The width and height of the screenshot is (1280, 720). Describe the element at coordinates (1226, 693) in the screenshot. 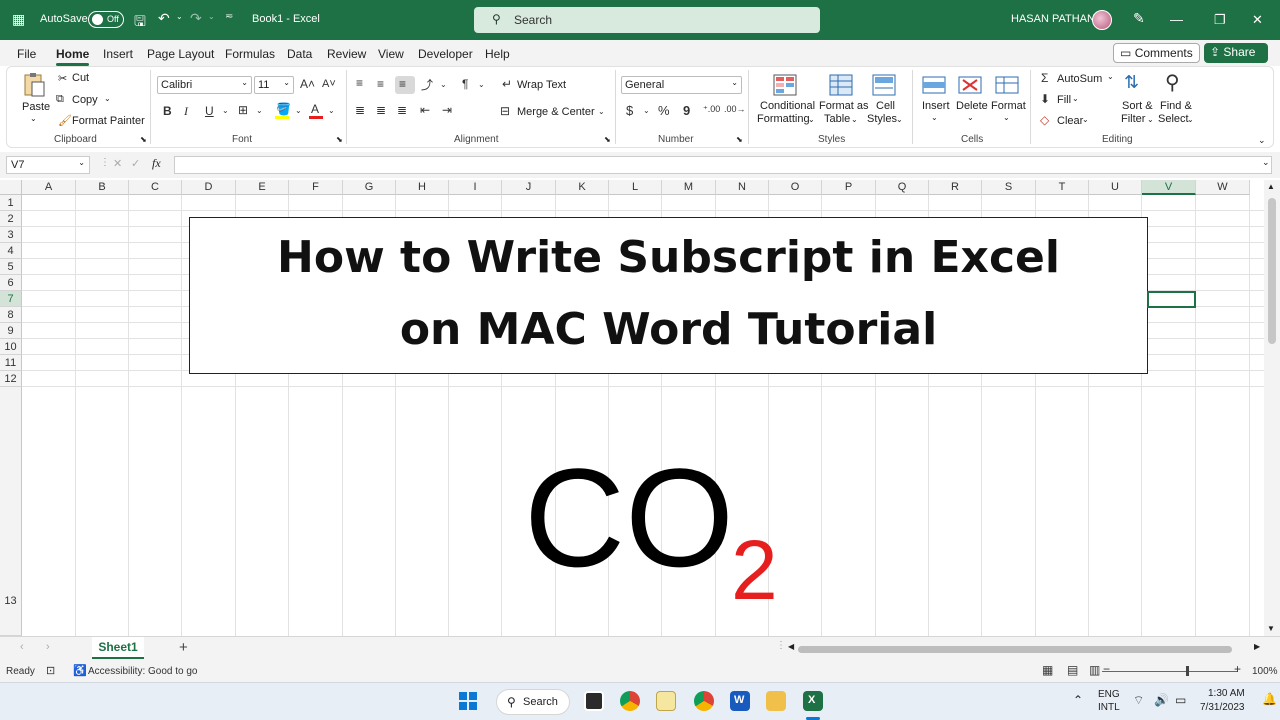

I see `clock-time: 1:30 AM` at that location.